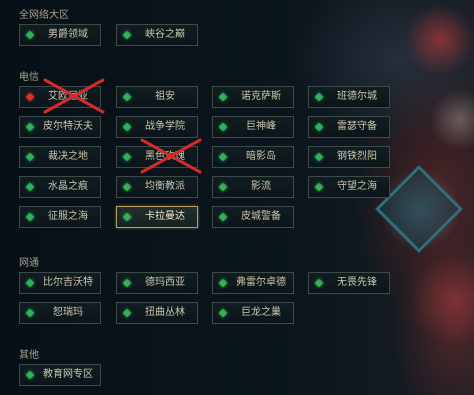  Describe the element at coordinates (261, 126) in the screenshot. I see `server-name: 巨神峰` at that location.